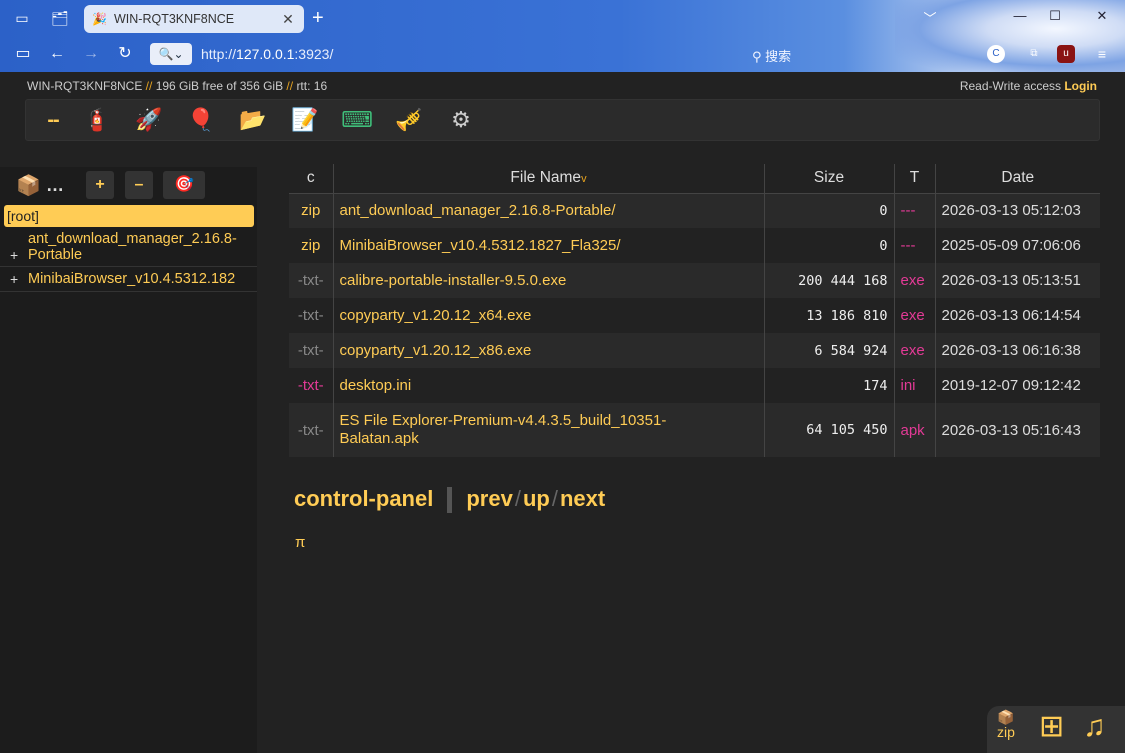  I want to click on menu-icon: ≡, so click(1102, 54).